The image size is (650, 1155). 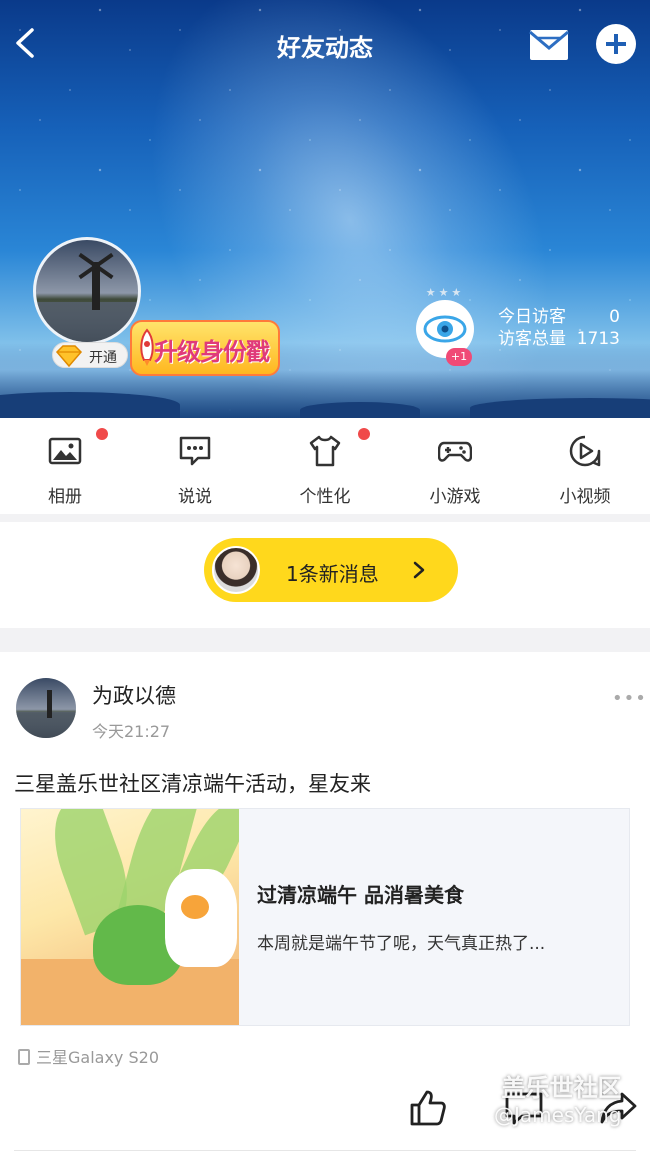 I want to click on nav-item-personalize: 个性化, so click(x=325, y=466).